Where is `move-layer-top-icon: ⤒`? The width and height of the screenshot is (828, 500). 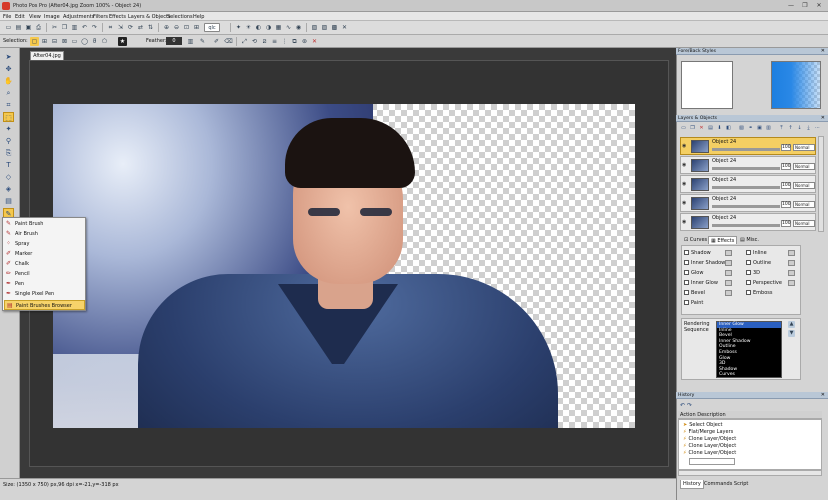
move-layer-top-icon: ⤒ is located at coordinates (781, 128).